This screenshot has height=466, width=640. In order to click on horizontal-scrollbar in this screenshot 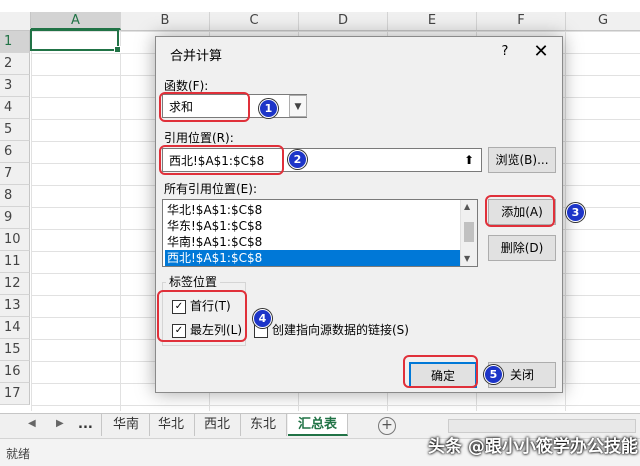, I will do `click(542, 426)`.